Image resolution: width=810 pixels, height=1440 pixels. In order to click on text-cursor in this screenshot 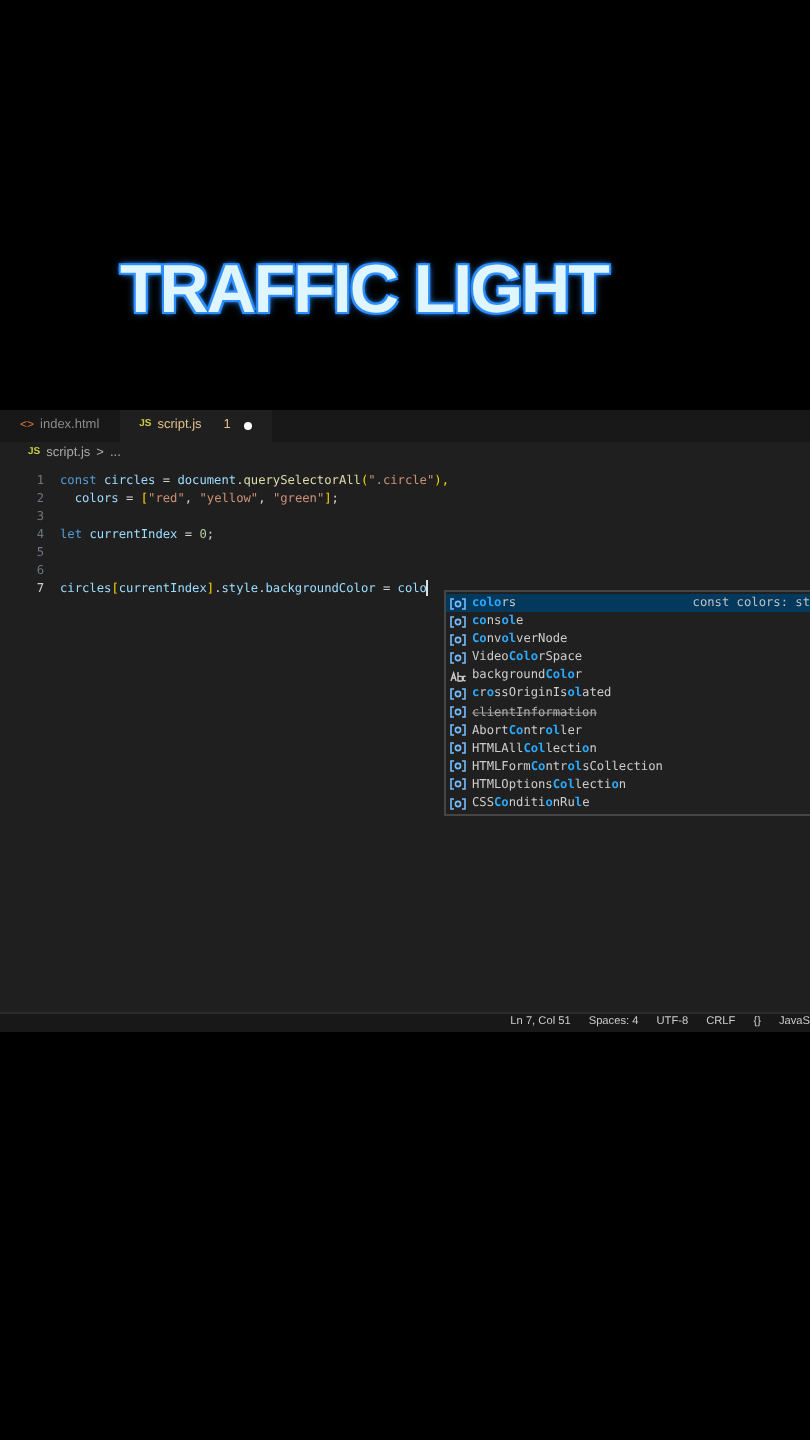, I will do `click(427, 588)`.